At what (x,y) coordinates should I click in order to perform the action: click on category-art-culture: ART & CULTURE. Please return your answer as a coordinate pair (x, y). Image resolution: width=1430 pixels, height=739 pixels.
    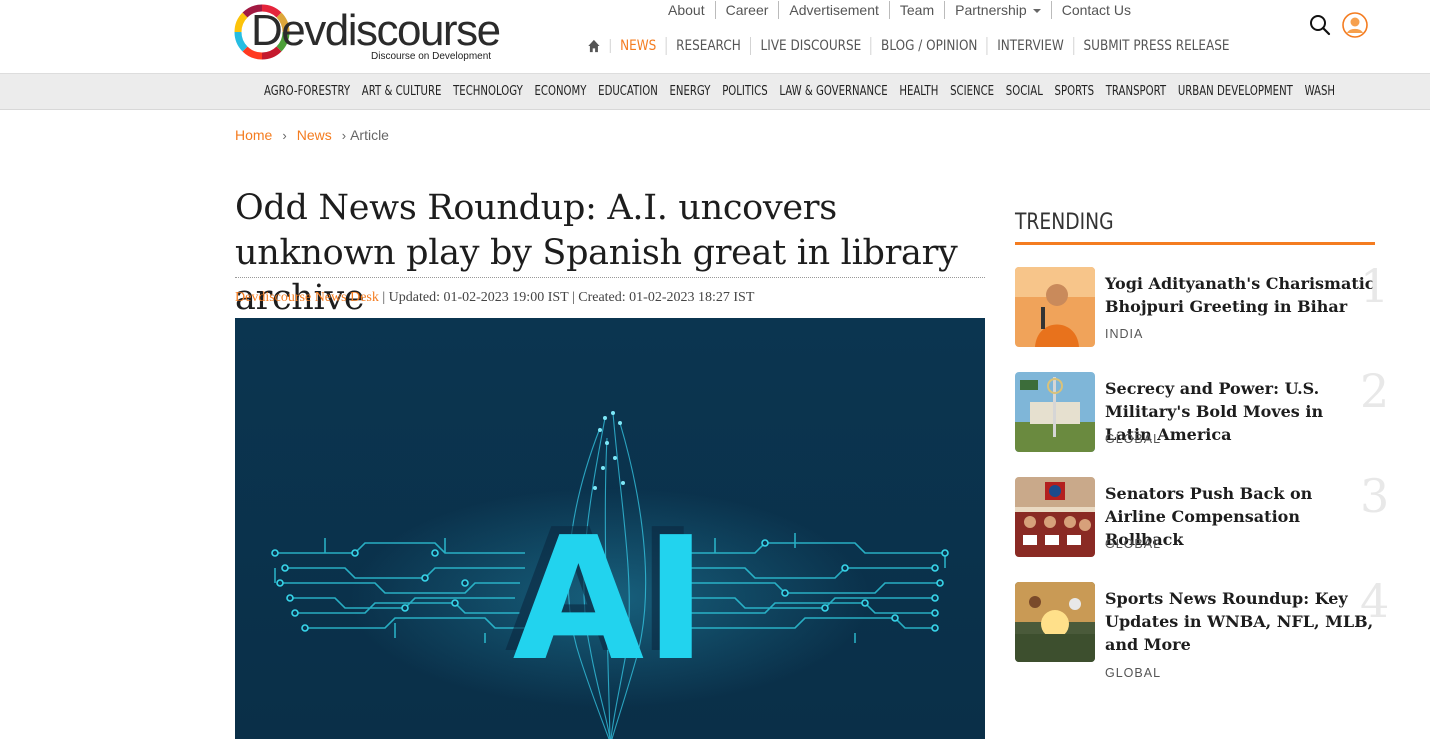
    Looking at the image, I should click on (402, 91).